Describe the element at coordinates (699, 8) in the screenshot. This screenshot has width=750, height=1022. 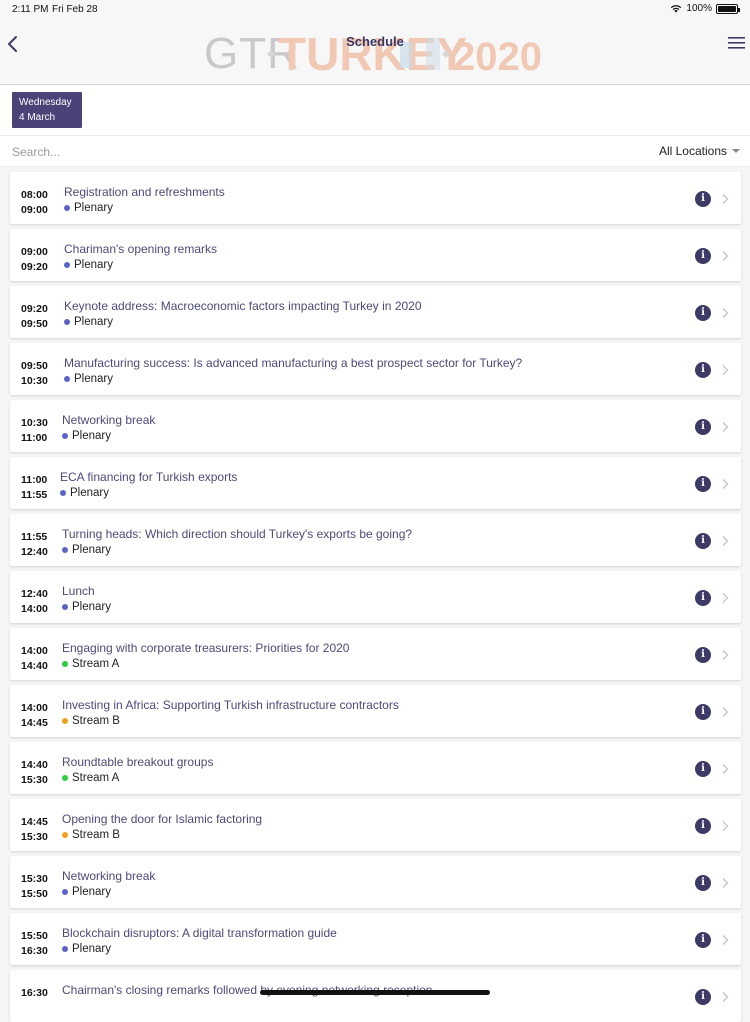
I see `battery-percent: 100%` at that location.